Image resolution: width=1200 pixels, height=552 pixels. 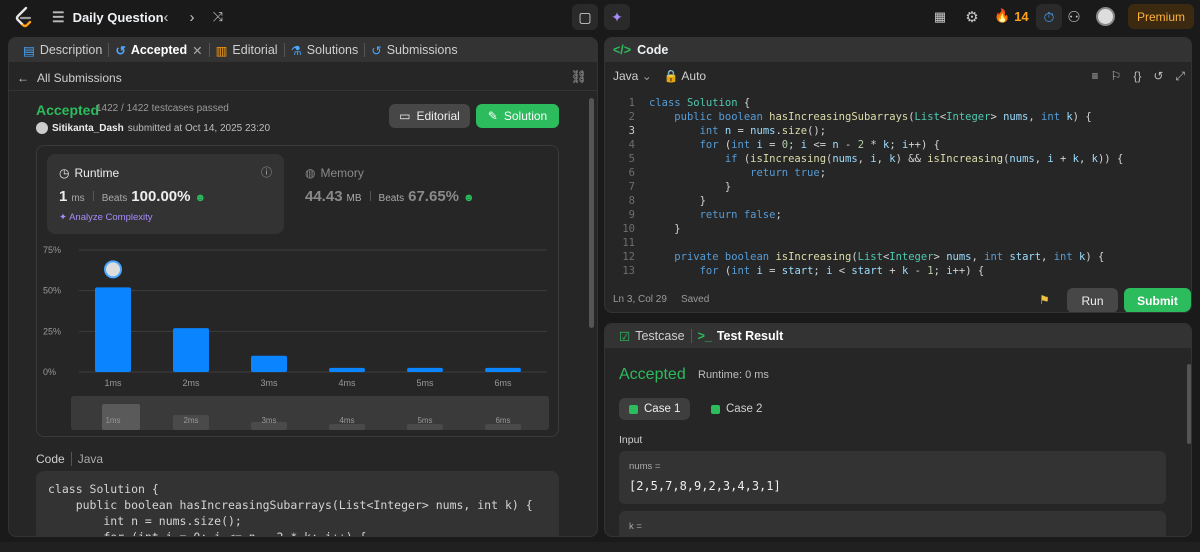 I want to click on reset-icon: ↺, so click(x=1158, y=76).